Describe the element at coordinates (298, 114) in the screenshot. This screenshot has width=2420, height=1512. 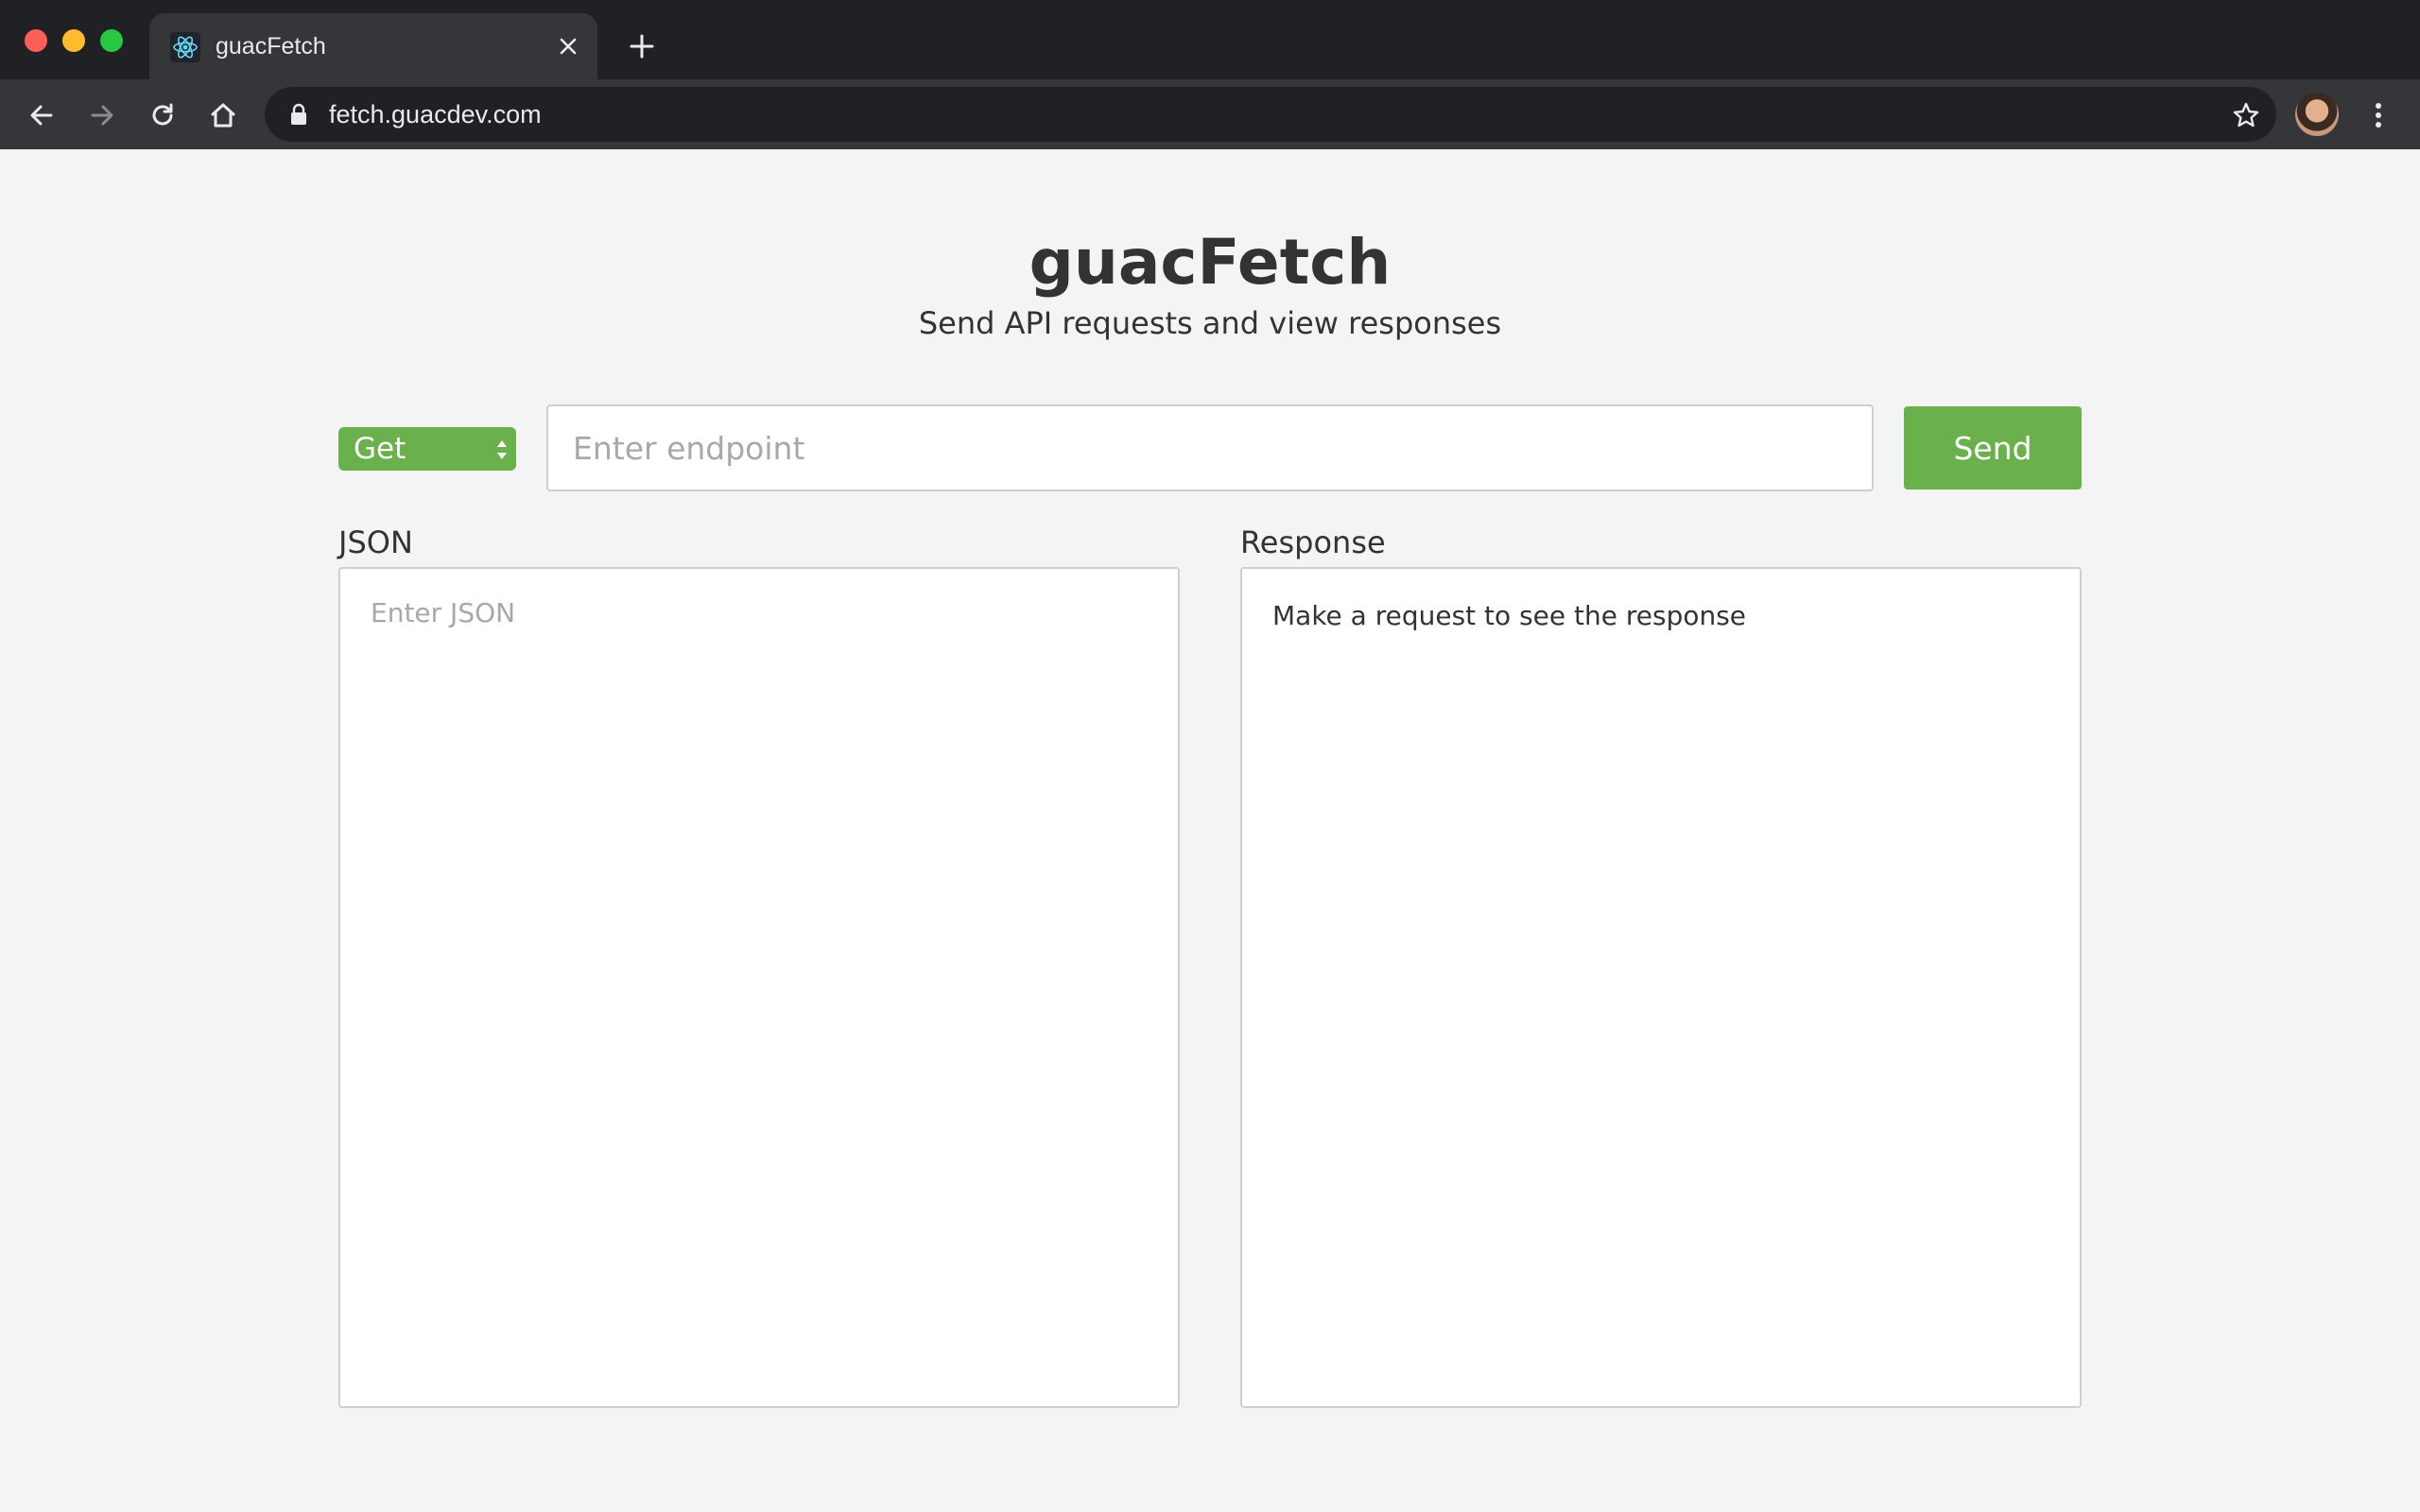
I see `lock-icon` at that location.